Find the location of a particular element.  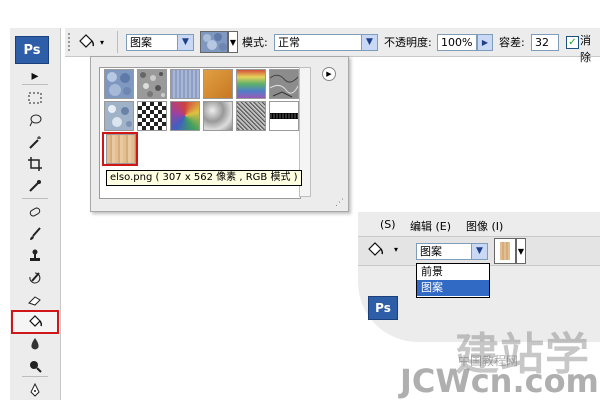

stamp-icon is located at coordinates (35, 255).